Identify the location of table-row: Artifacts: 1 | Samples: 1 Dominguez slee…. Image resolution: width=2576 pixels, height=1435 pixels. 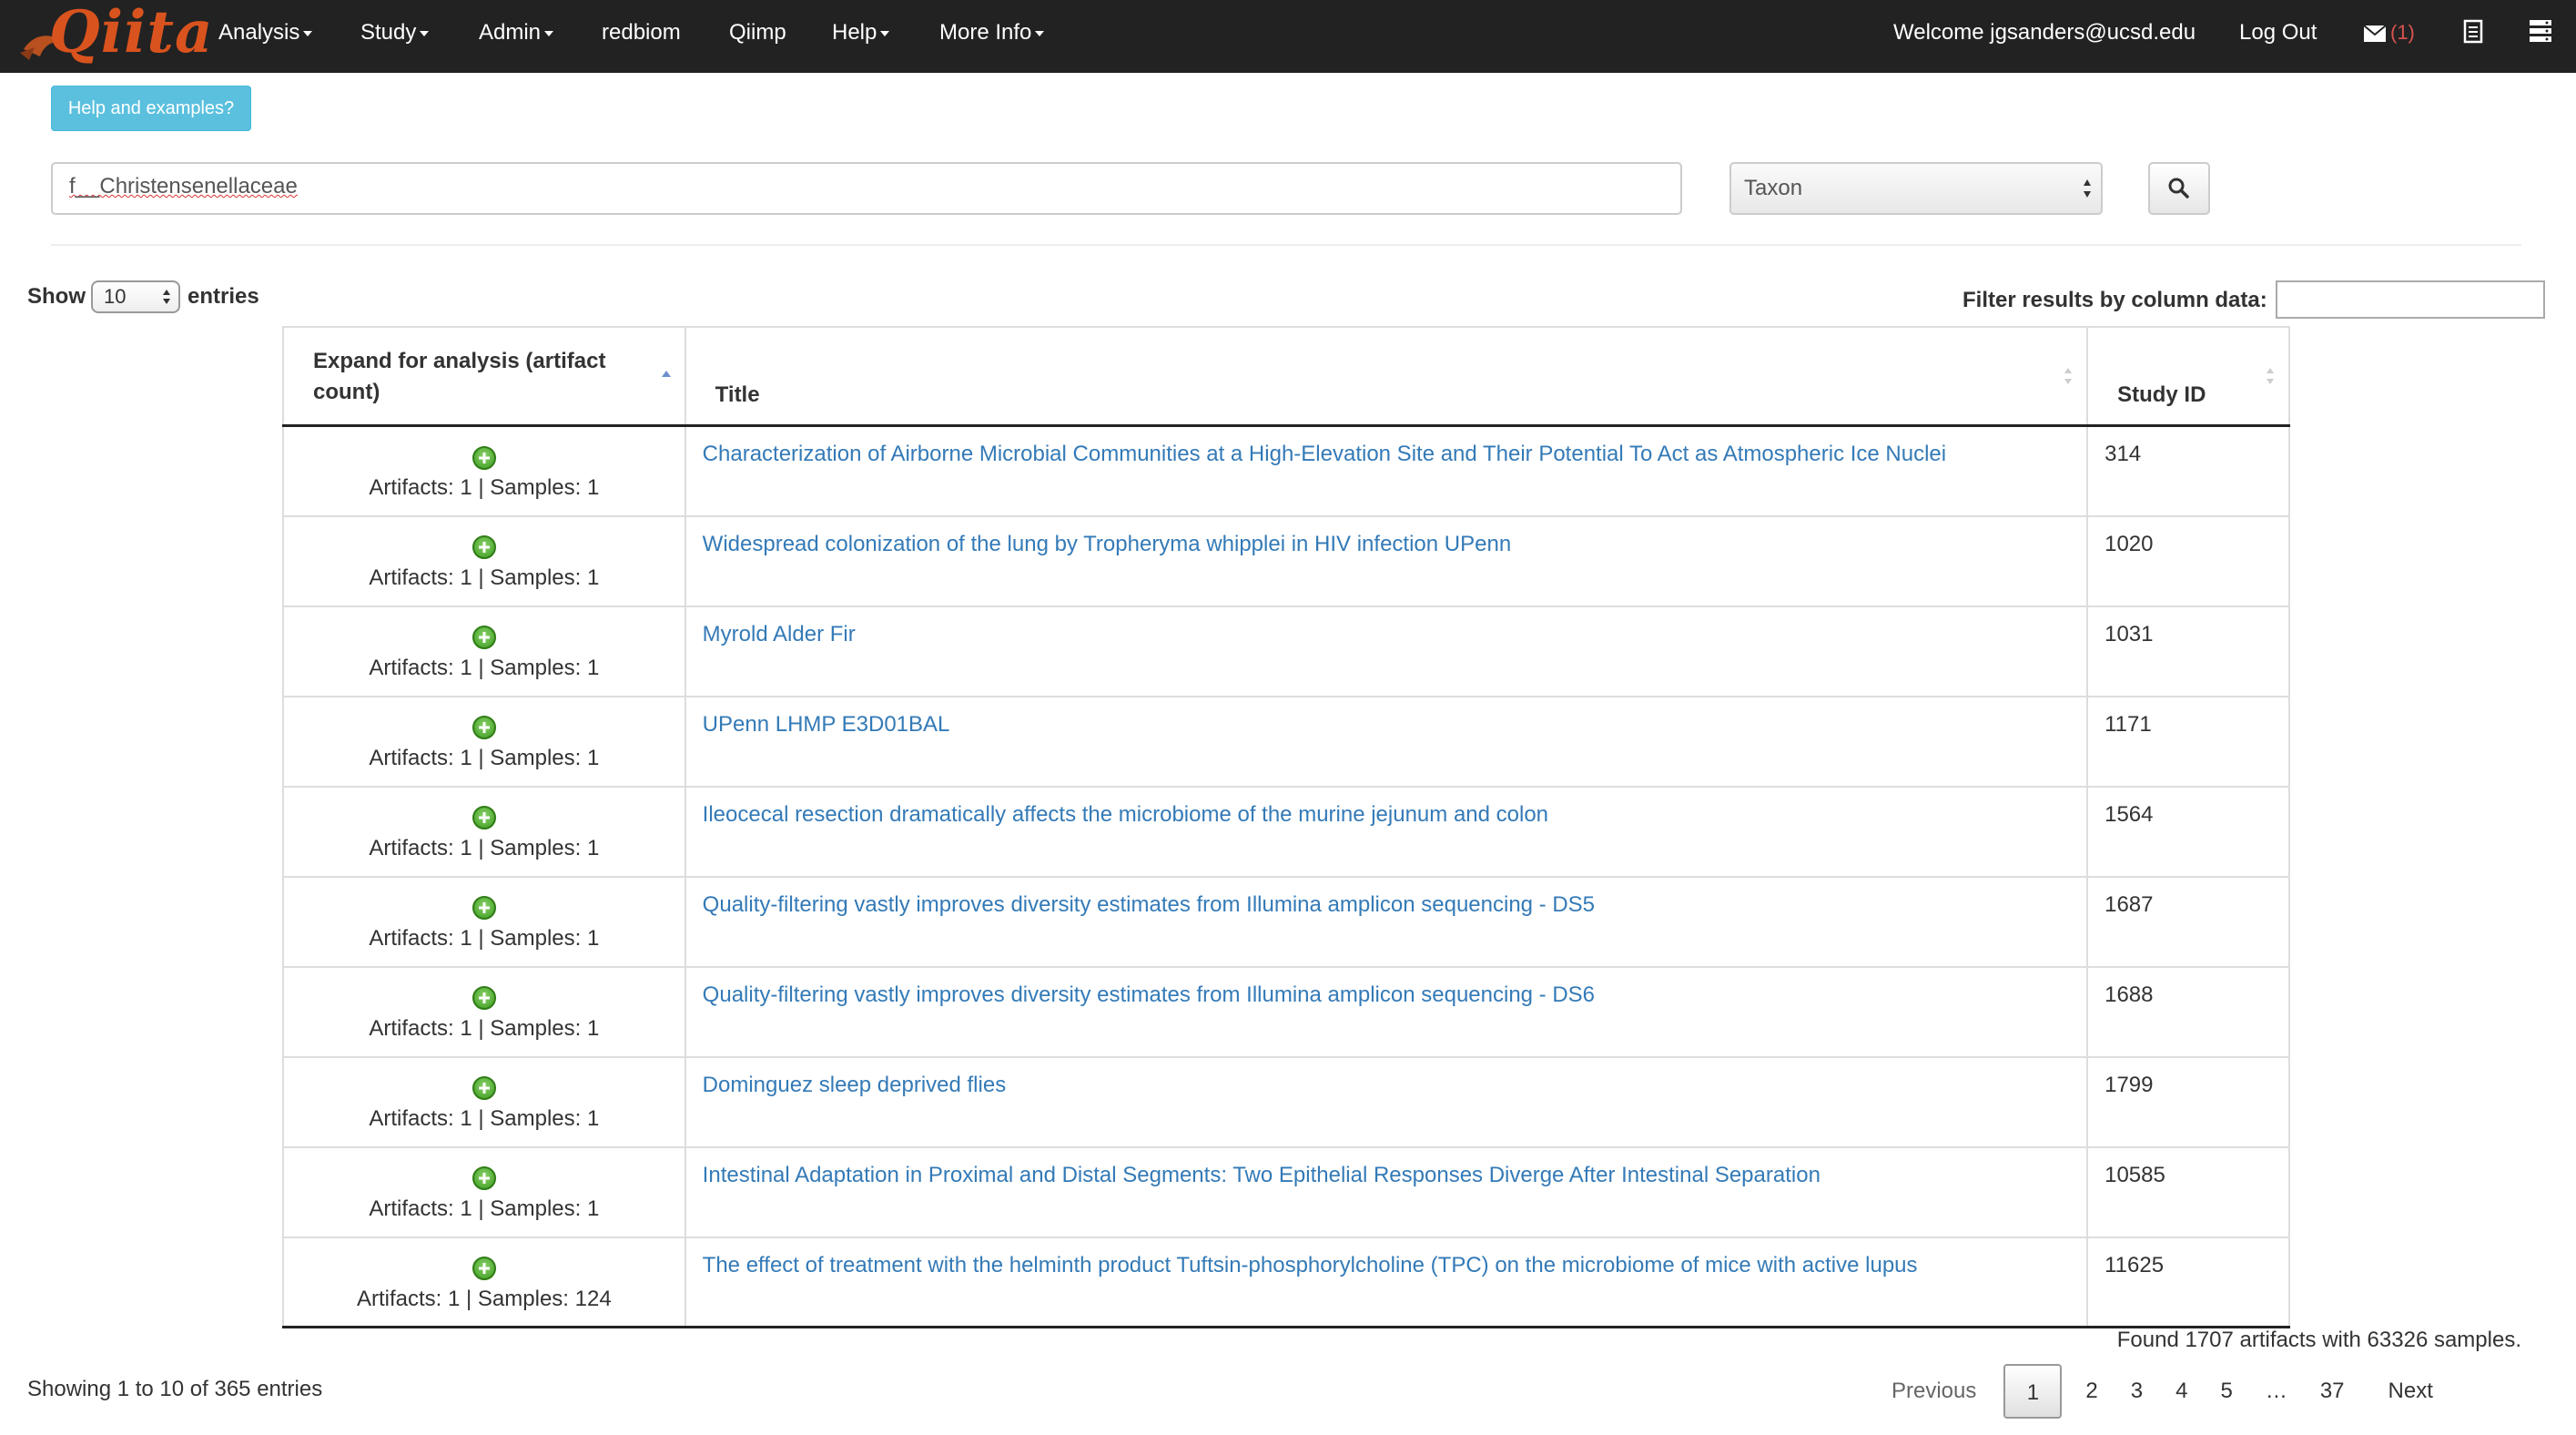
(1286, 1101).